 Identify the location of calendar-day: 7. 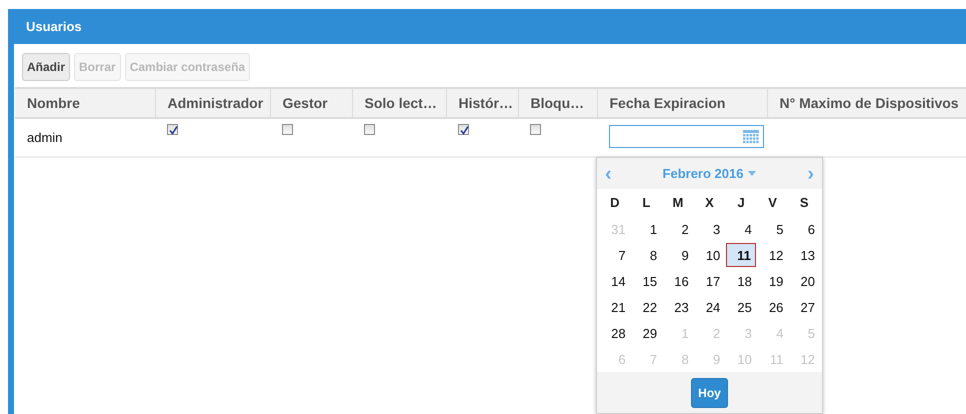
(615, 255).